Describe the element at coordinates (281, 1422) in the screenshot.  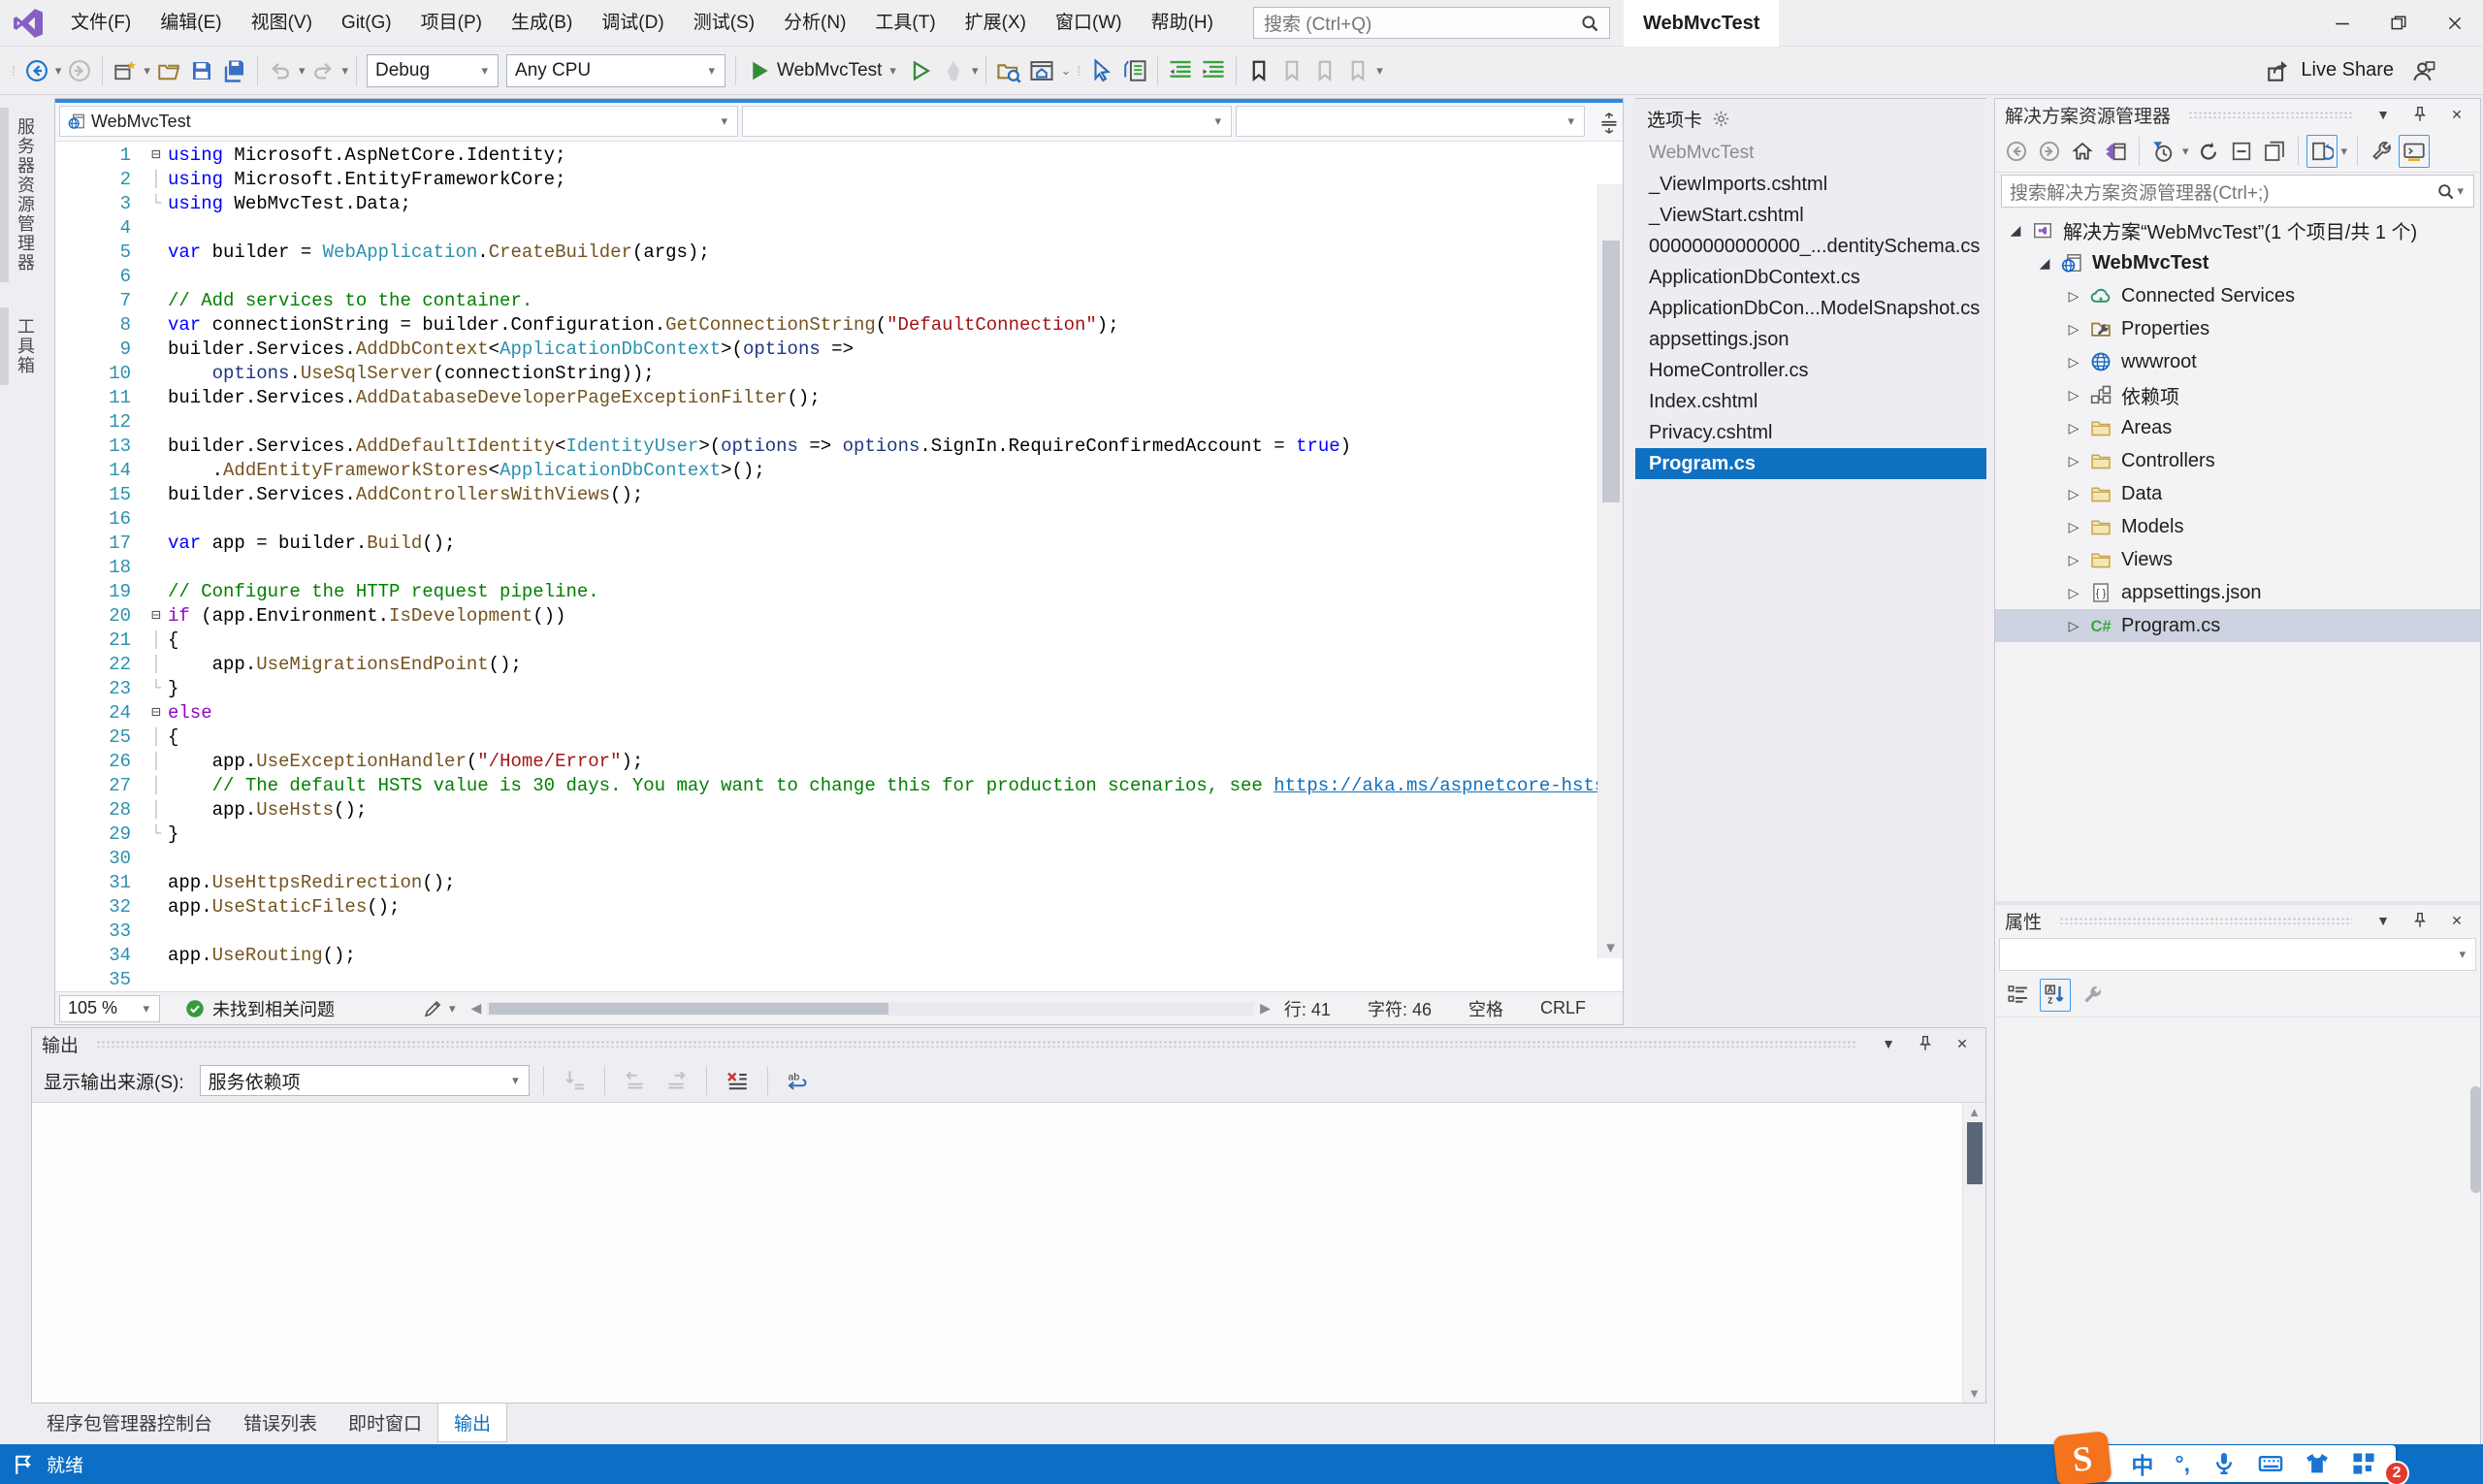
I see `bottom-tab-1: 错误列表` at that location.